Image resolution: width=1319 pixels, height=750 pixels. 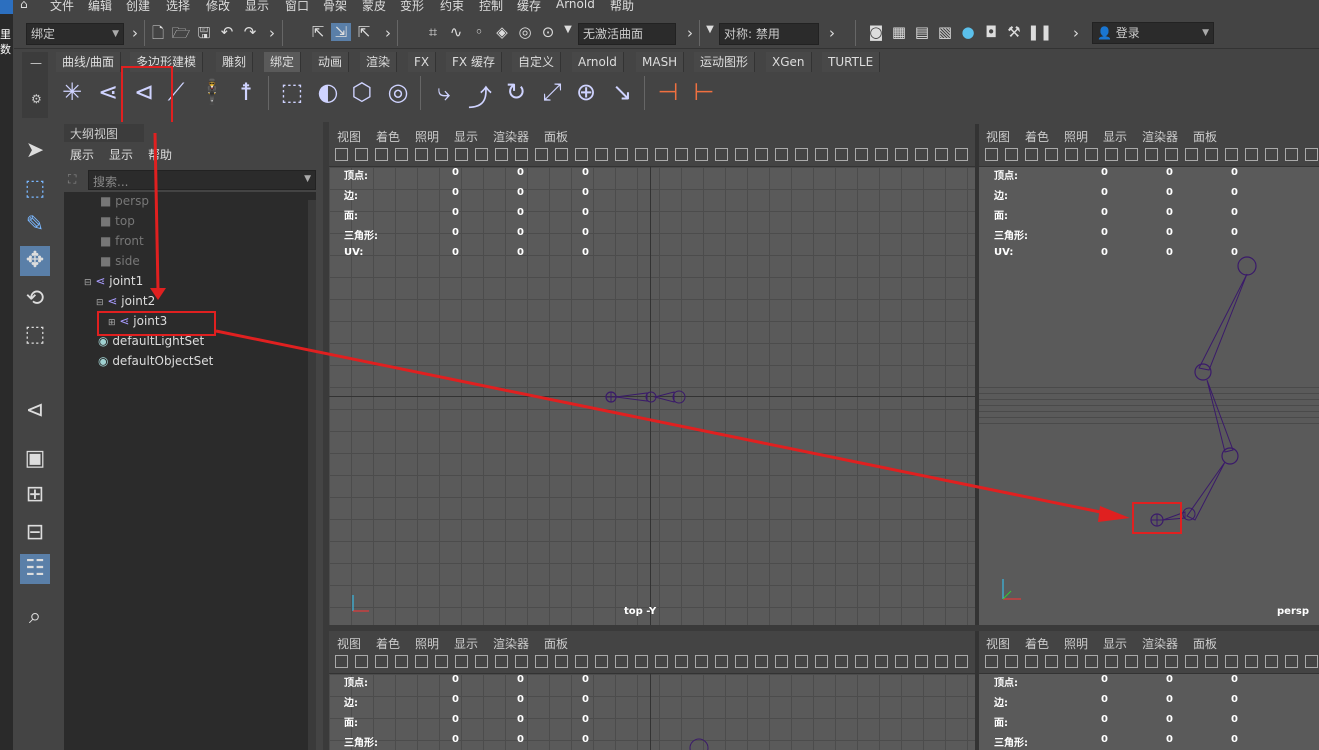 What do you see at coordinates (35, 533) in the screenshot?
I see `two-pane-icon: ⊟` at bounding box center [35, 533].